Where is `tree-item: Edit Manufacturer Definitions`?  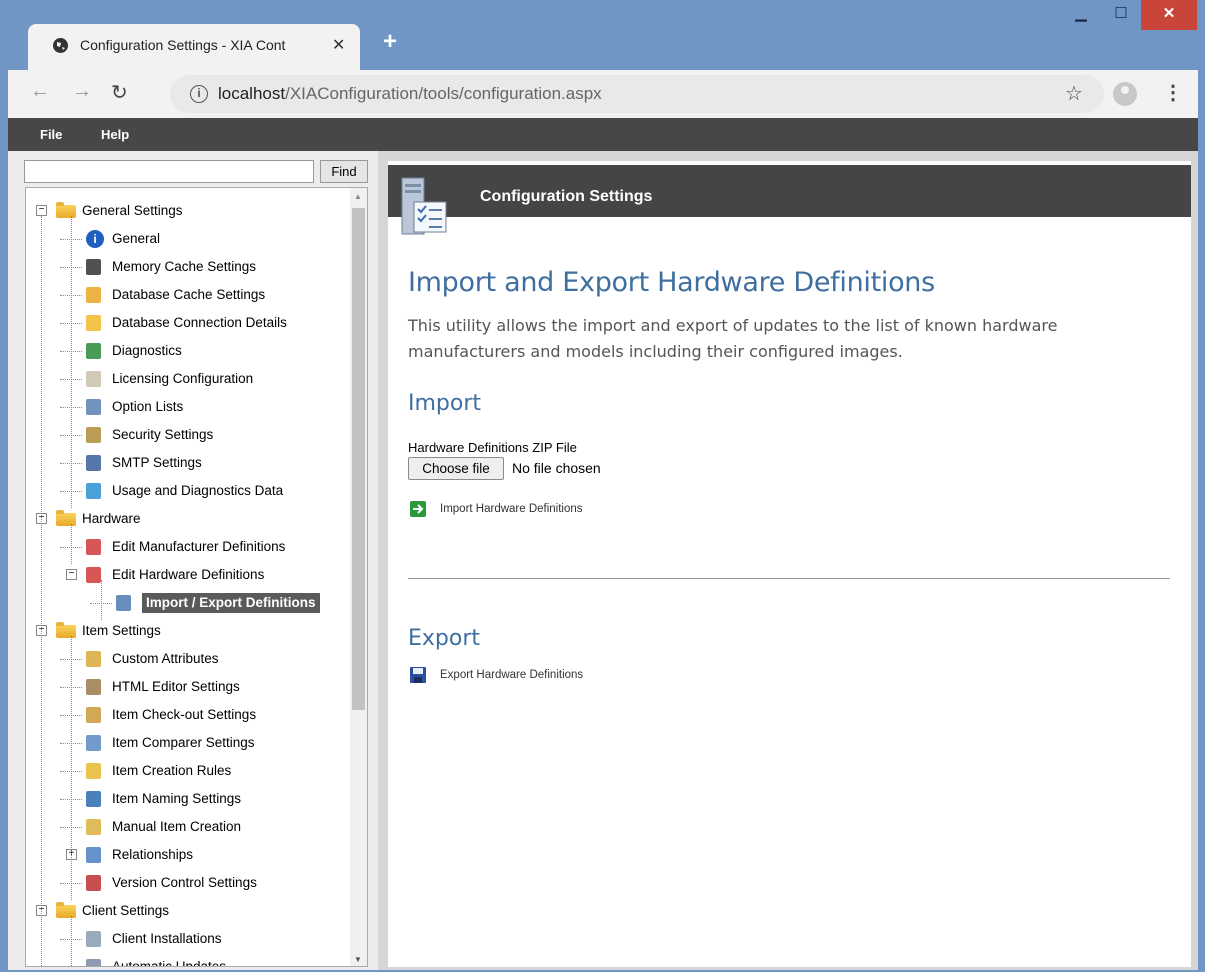
tree-item: Edit Manufacturer Definitions is located at coordinates (206, 547).